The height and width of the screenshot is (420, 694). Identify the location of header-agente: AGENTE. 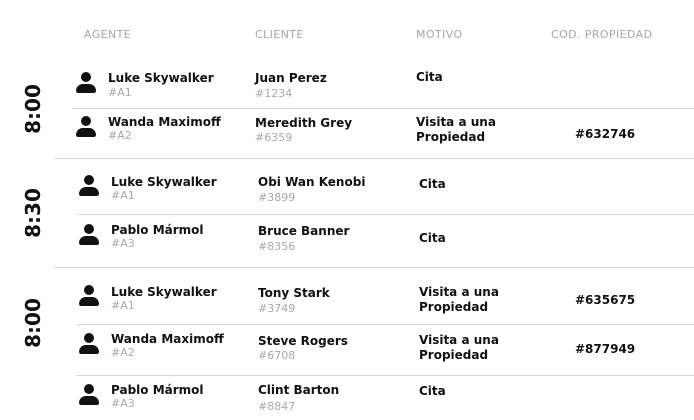
(108, 34).